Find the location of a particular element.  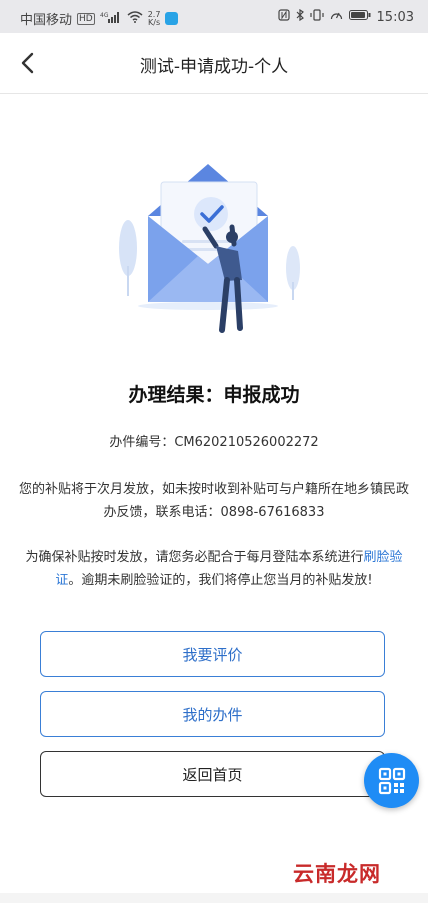

verification-notice-prefix: 为确保补贴按时发放，请您务必配合于每月登陆本系统进行 is located at coordinates (194, 557).